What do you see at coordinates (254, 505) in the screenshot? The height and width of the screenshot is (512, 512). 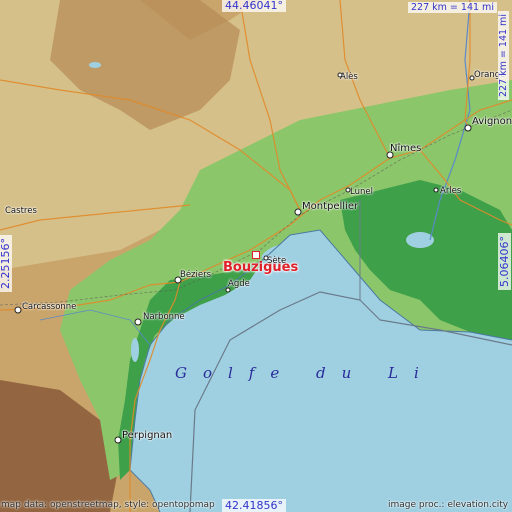 I see `coord-bottom: 42.41856°` at bounding box center [254, 505].